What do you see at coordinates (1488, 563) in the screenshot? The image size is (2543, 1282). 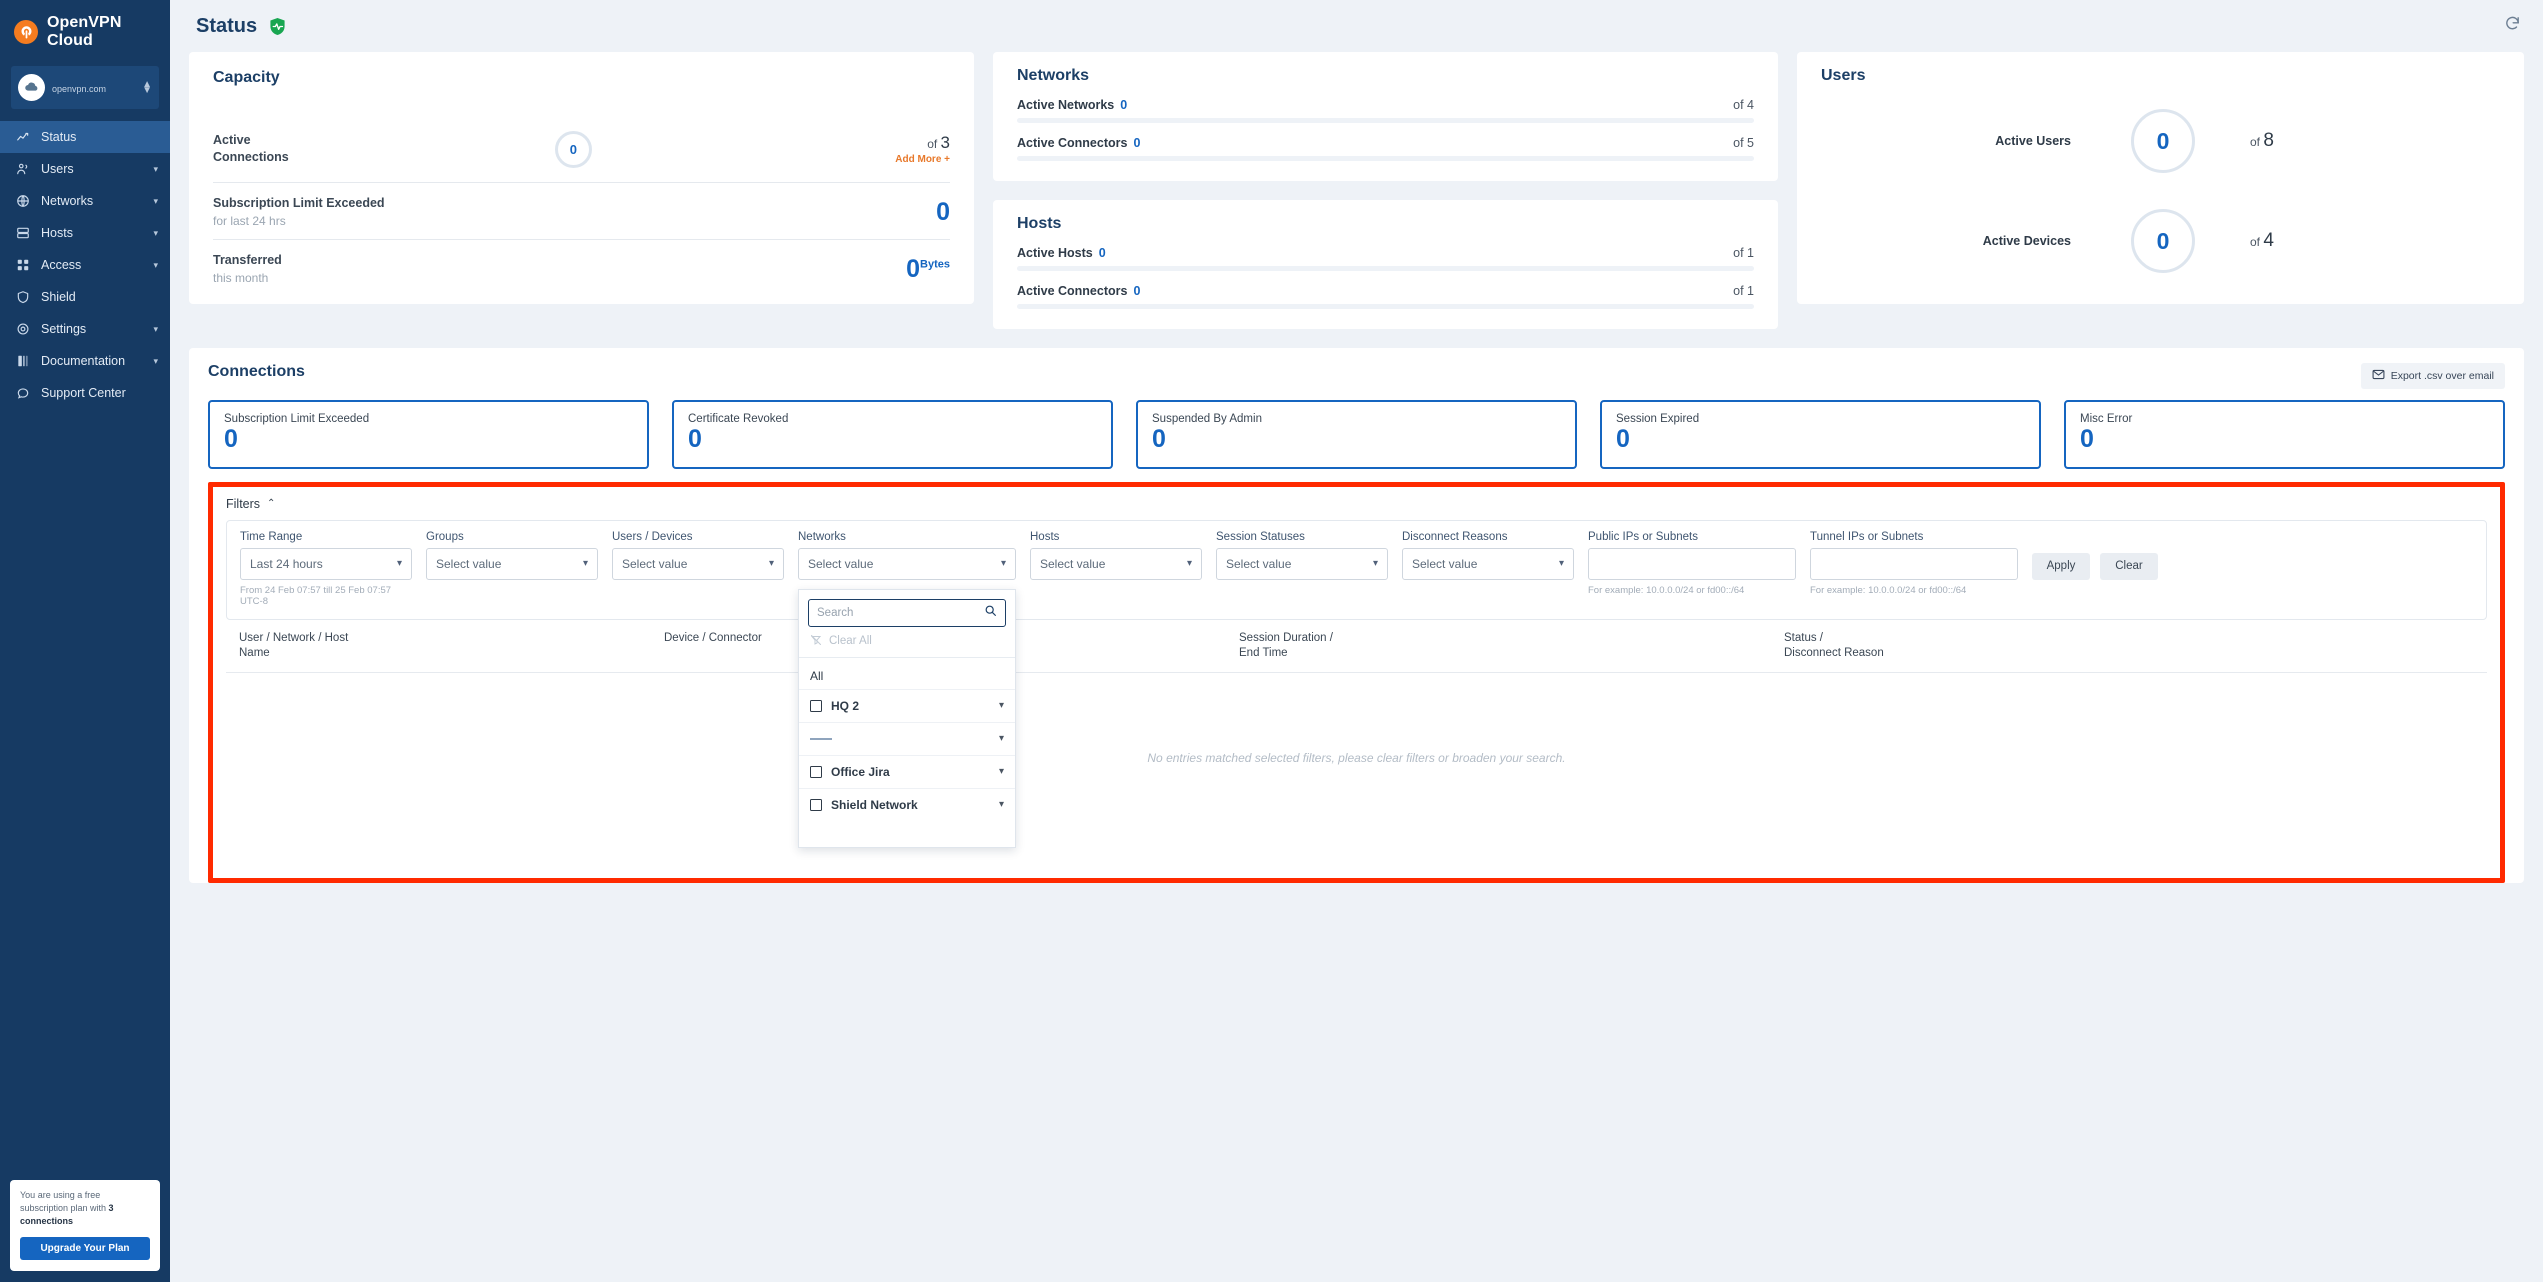 I see `disconnect-reasons-select: Select value ▾` at bounding box center [1488, 563].